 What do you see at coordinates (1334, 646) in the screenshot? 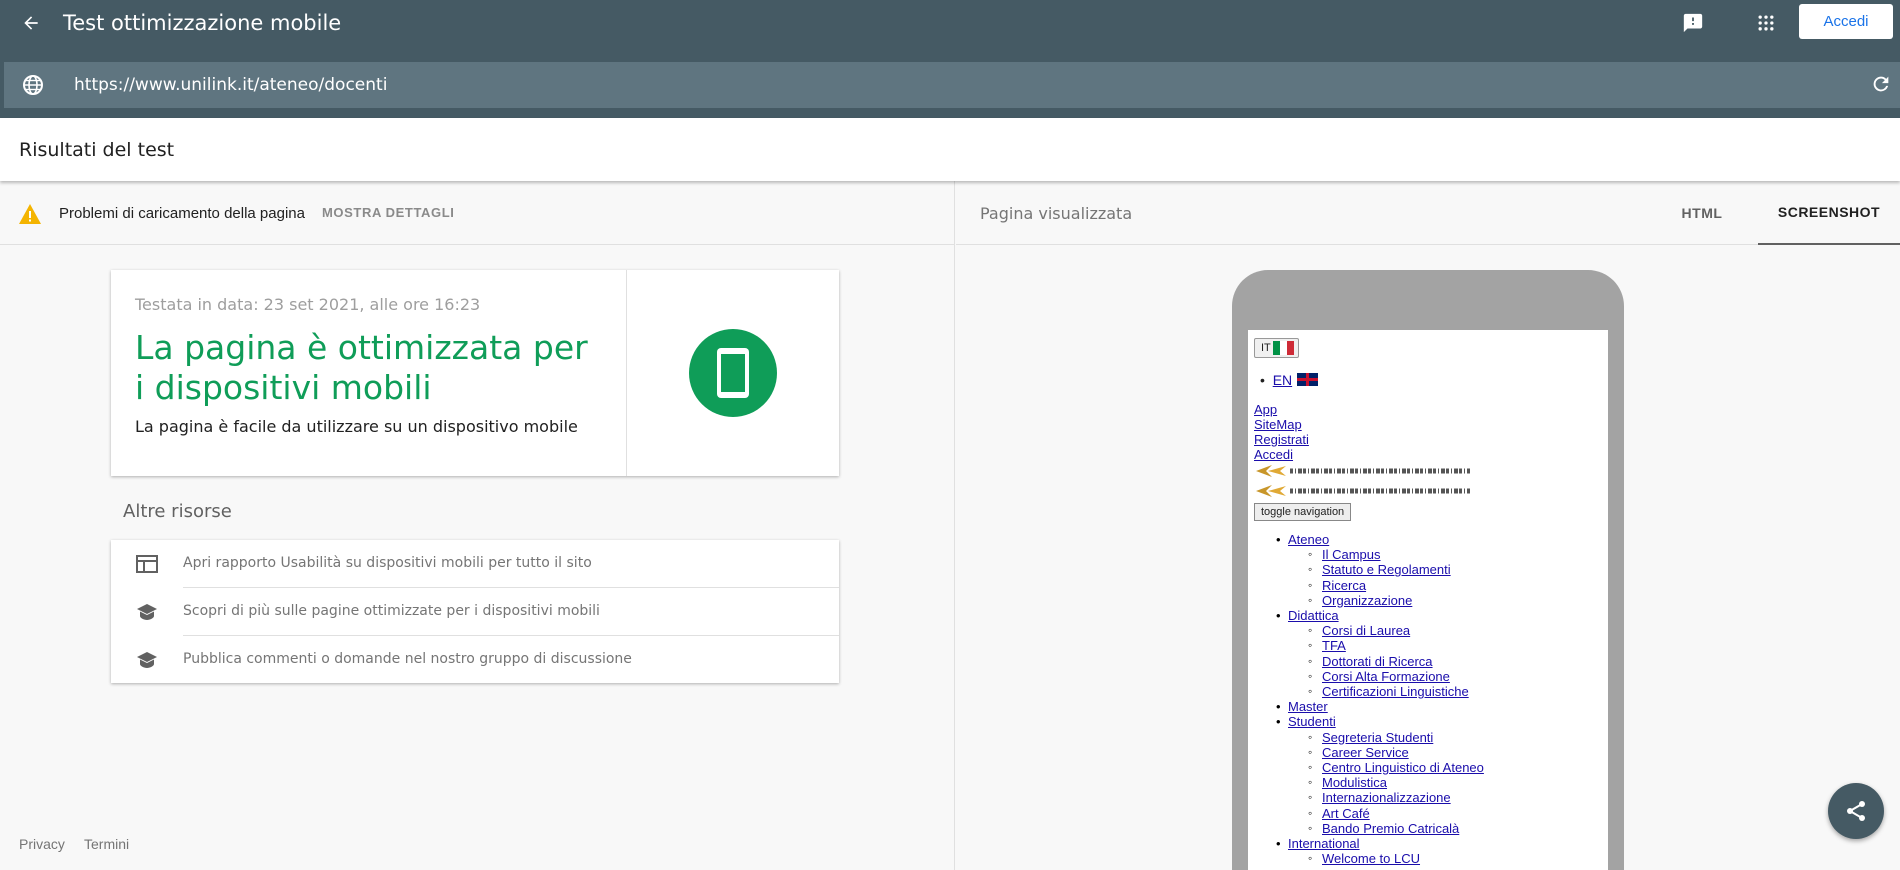
I see `nav-sublink: TFA` at bounding box center [1334, 646].